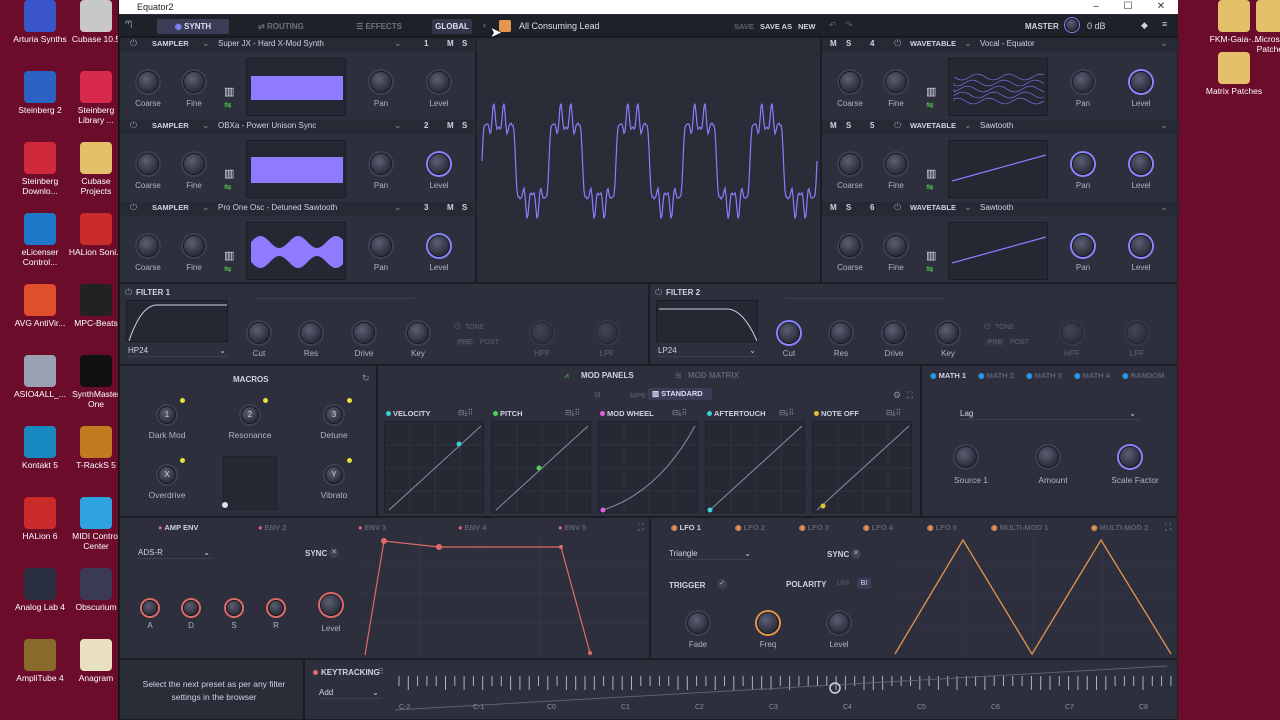 Image resolution: width=1280 pixels, height=720 pixels. Describe the element at coordinates (276, 608) in the screenshot. I see `env-knob-r` at that location.